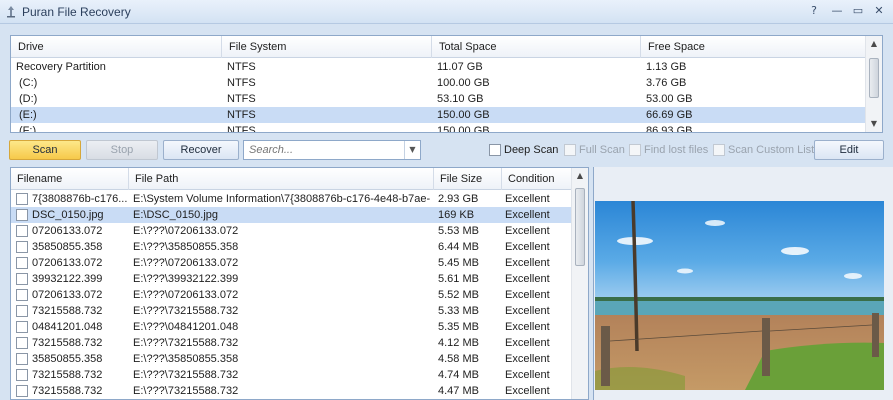  I want to click on file-cell-size: 5.33 MB, so click(458, 311).